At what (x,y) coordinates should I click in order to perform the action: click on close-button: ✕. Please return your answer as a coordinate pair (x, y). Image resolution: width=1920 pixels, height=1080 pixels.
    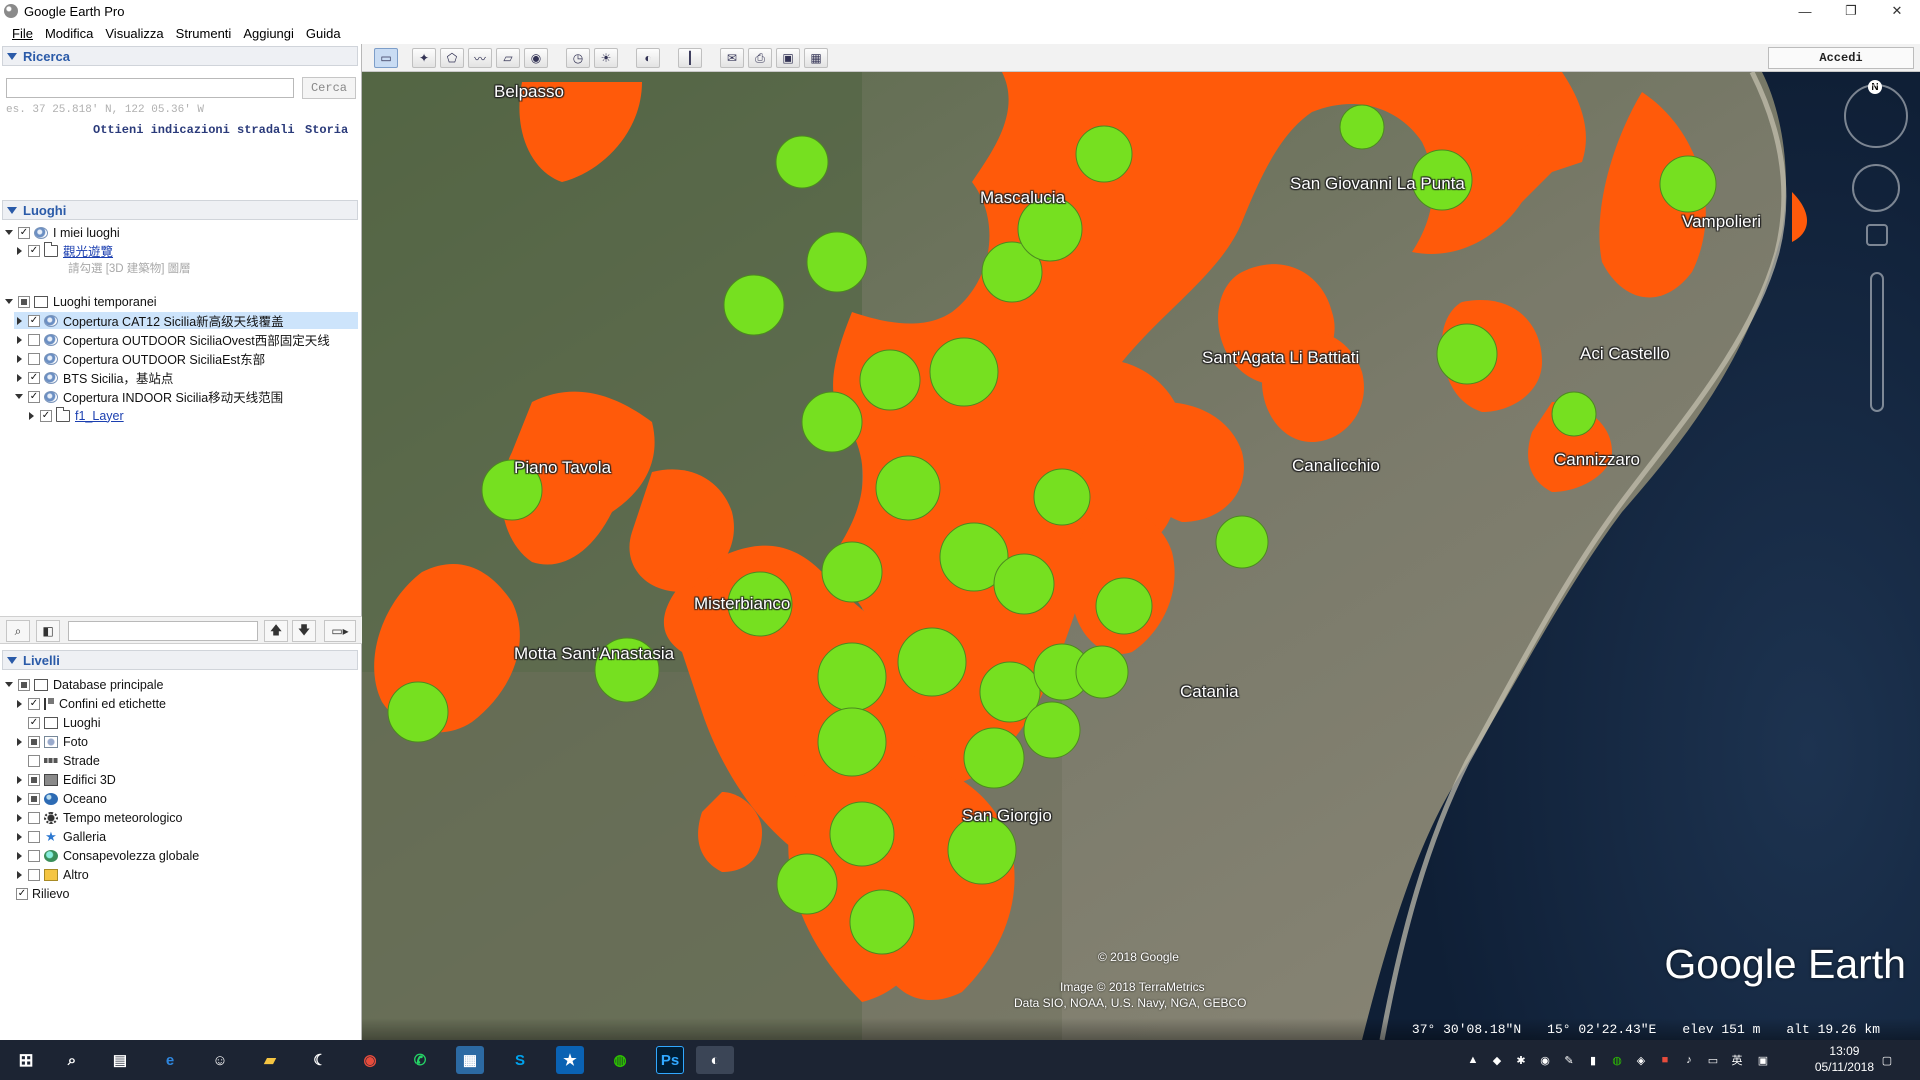
    Looking at the image, I should click on (1897, 11).